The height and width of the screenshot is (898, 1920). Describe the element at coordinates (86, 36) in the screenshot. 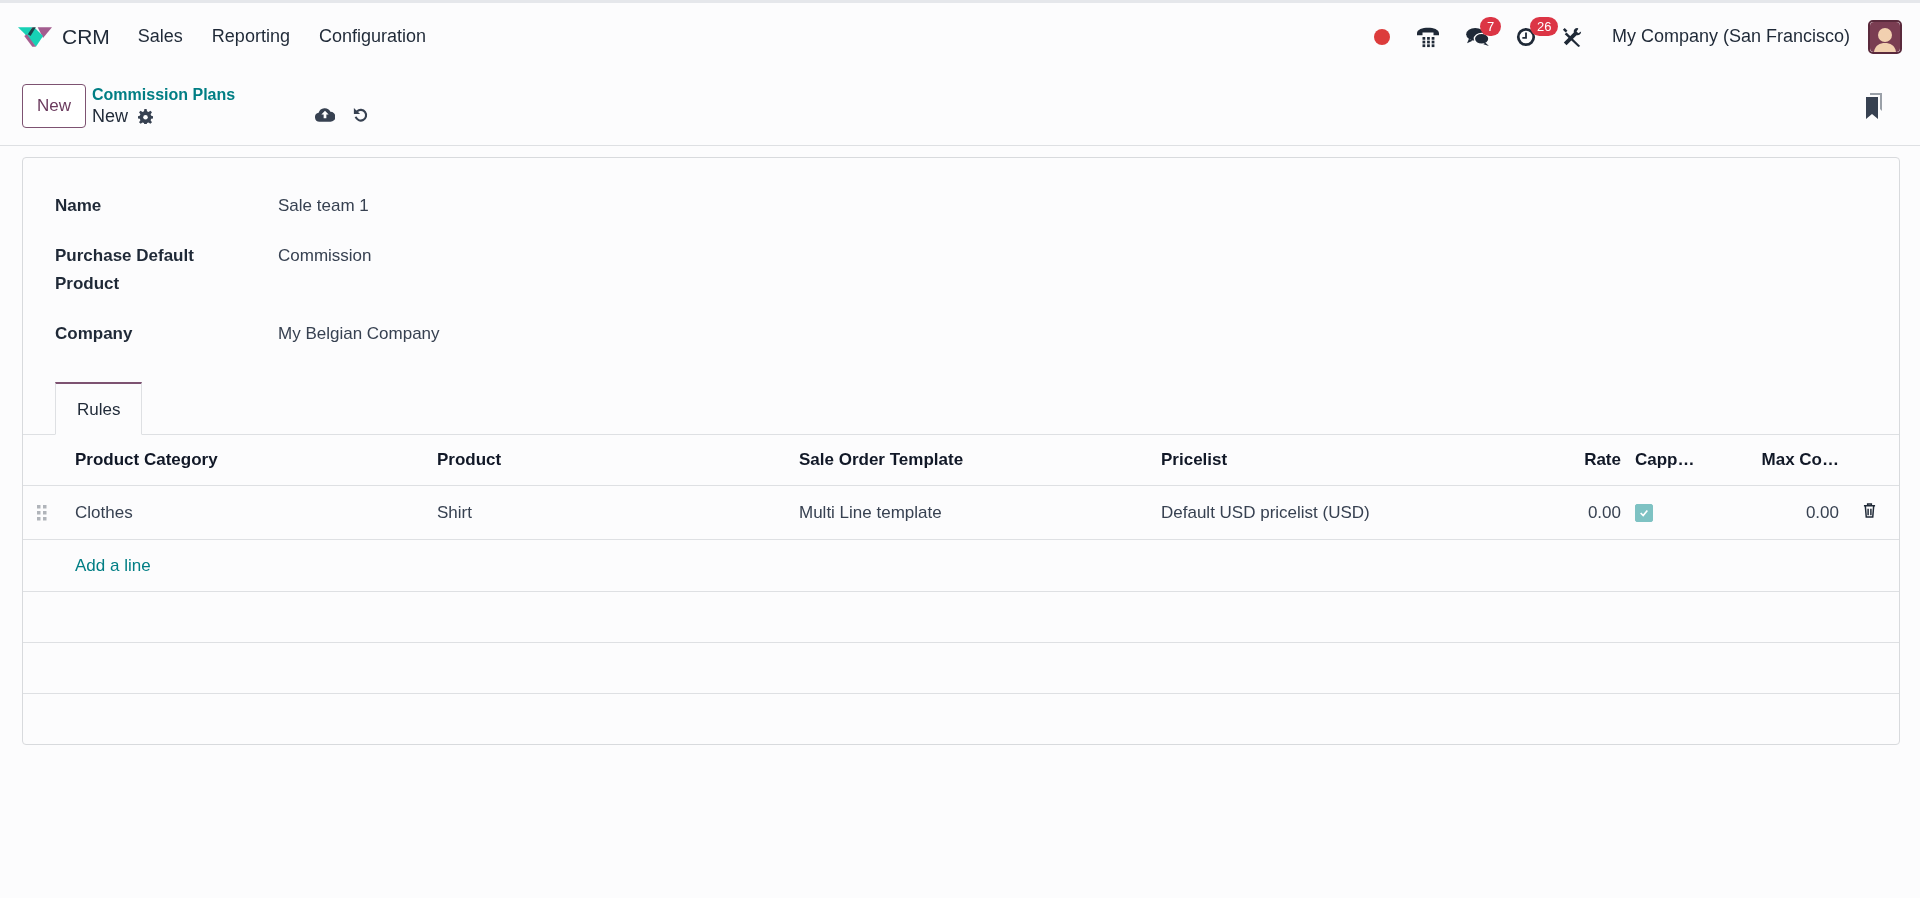

I see `app-name: CRM` at that location.